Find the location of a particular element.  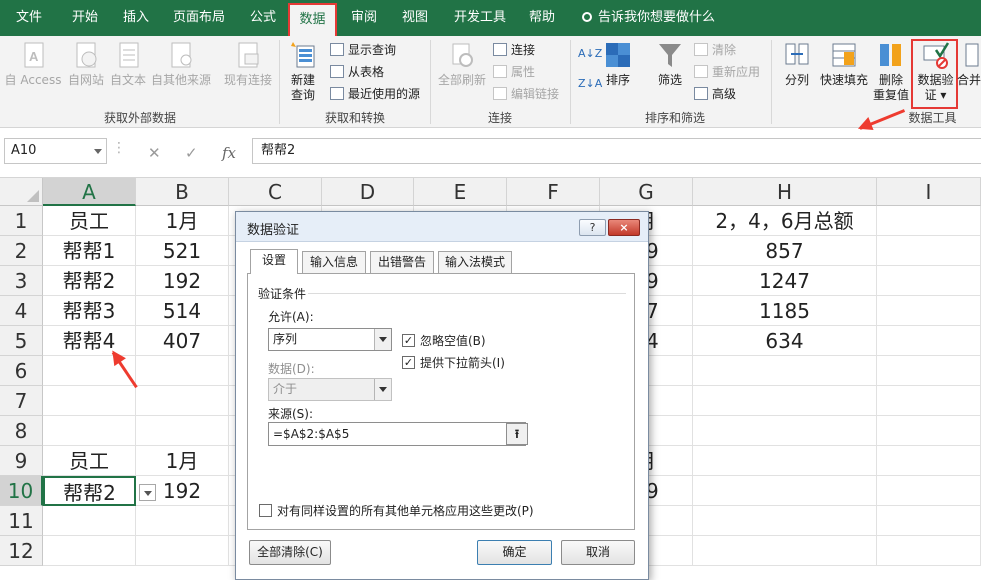

sort-button: 排序 is located at coordinates (618, 64).